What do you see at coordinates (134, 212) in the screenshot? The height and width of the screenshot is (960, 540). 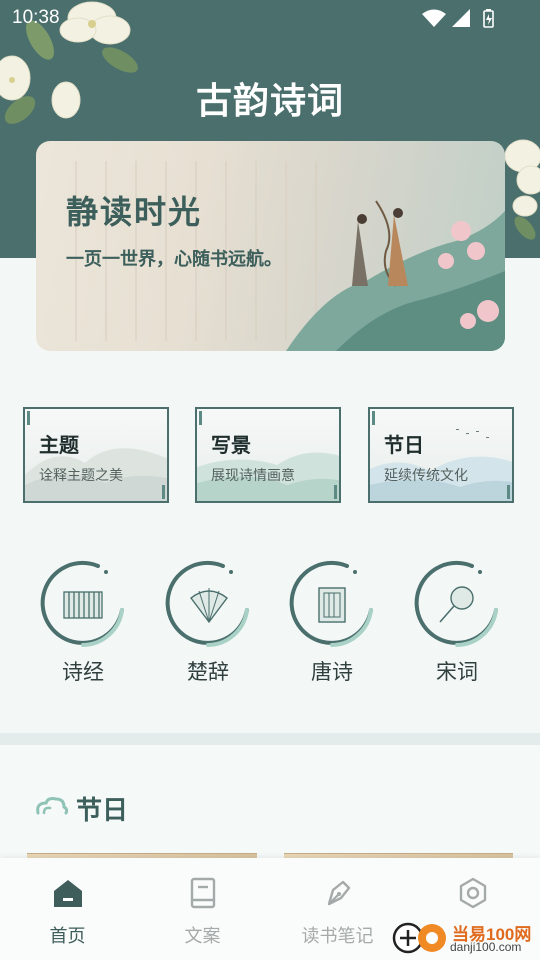 I see `banner-title: 静读时光` at bounding box center [134, 212].